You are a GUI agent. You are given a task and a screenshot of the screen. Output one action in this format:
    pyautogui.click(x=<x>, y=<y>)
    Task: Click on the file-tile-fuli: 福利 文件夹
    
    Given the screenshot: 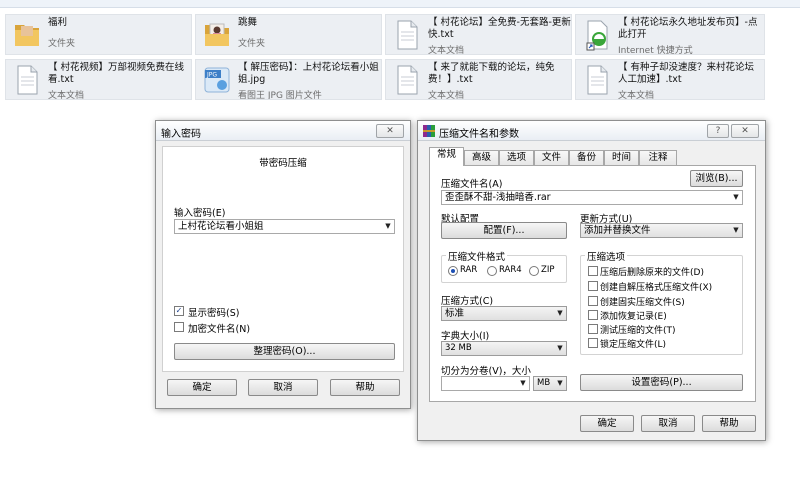 What is the action you would take?
    pyautogui.click(x=98, y=34)
    